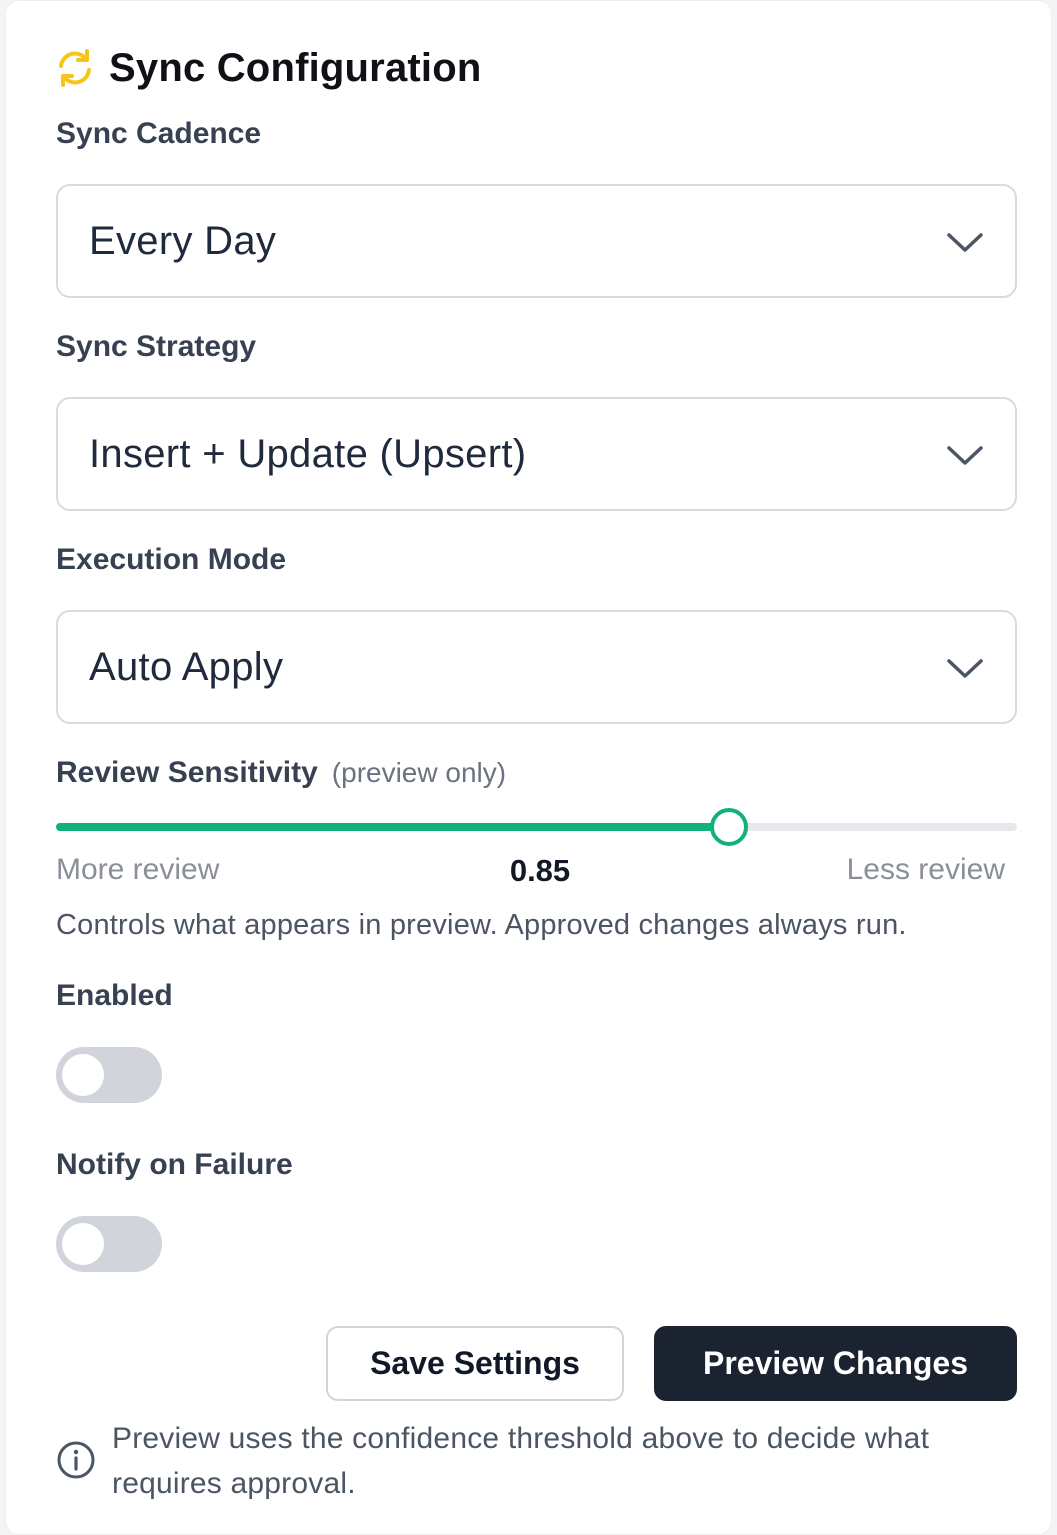 The height and width of the screenshot is (1535, 1057). I want to click on save-settings-button: Save Settings, so click(475, 1363).